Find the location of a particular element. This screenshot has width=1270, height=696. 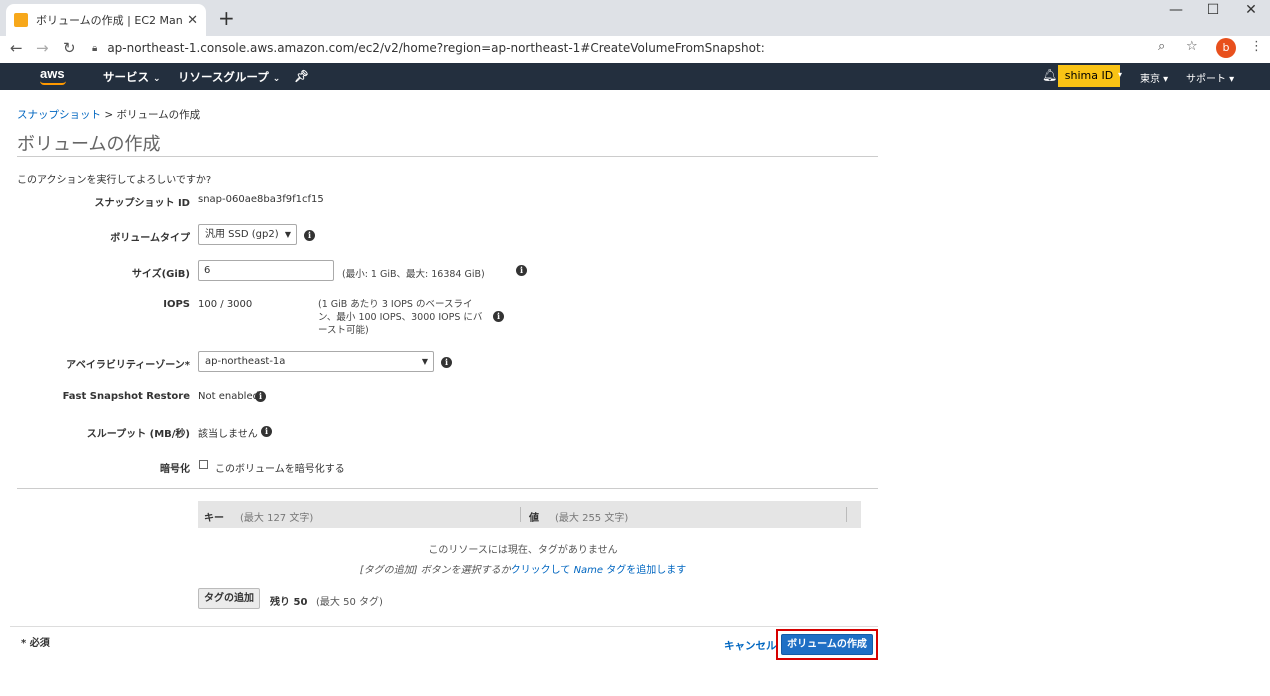

reload-button: ↻ is located at coordinates (69, 48).